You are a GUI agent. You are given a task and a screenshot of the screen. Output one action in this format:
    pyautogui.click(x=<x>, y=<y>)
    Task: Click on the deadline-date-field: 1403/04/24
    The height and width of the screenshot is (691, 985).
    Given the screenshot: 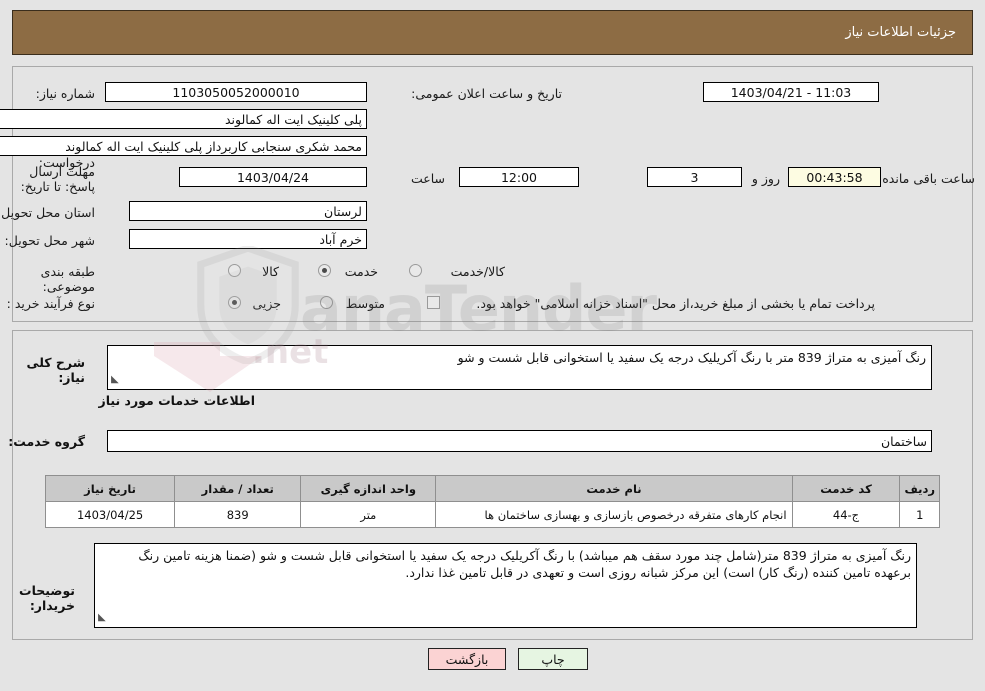 What is the action you would take?
    pyautogui.click(x=273, y=177)
    